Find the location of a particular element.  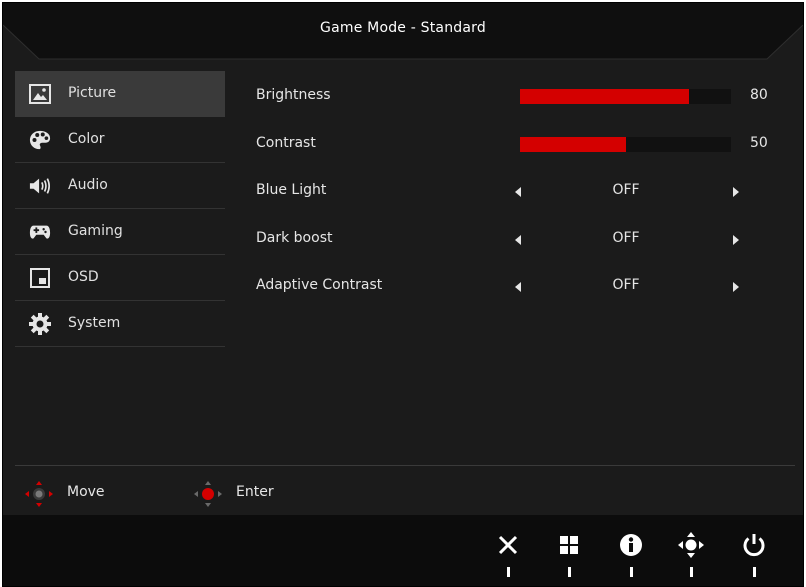

brightness-row: Brightness 80 is located at coordinates (526, 97).